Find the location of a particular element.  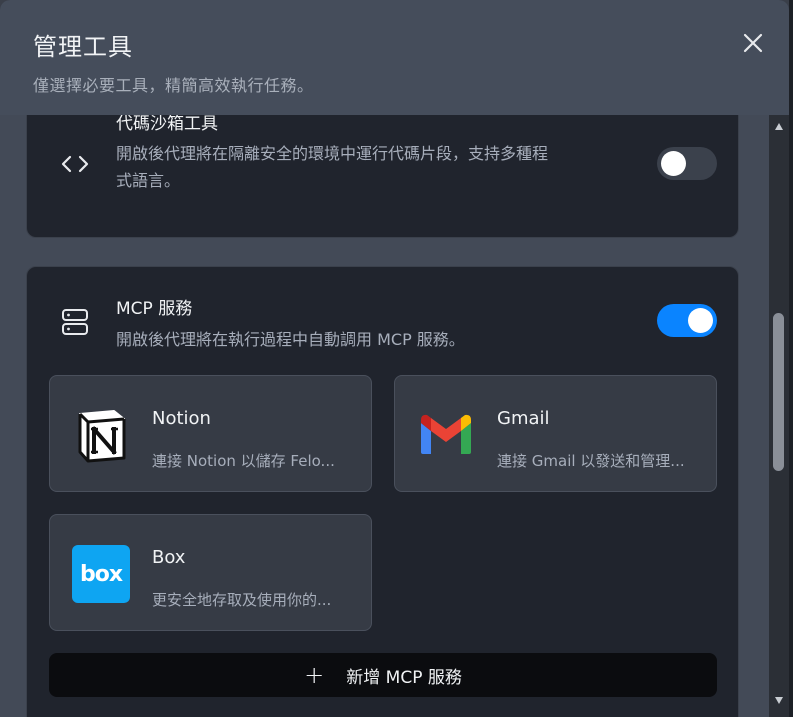

scroll-down-icon is located at coordinates (779, 700).